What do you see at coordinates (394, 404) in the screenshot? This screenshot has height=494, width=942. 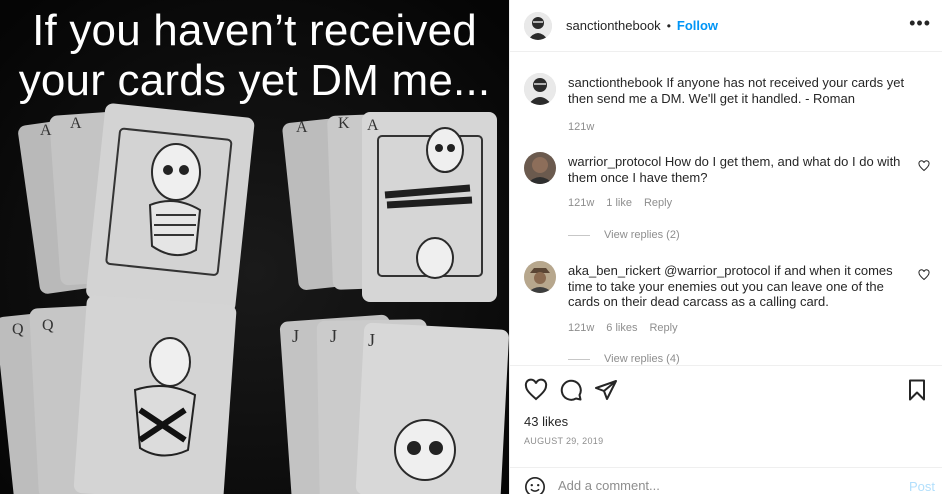 I see `card-fan-bottom-right: J J J` at bounding box center [394, 404].